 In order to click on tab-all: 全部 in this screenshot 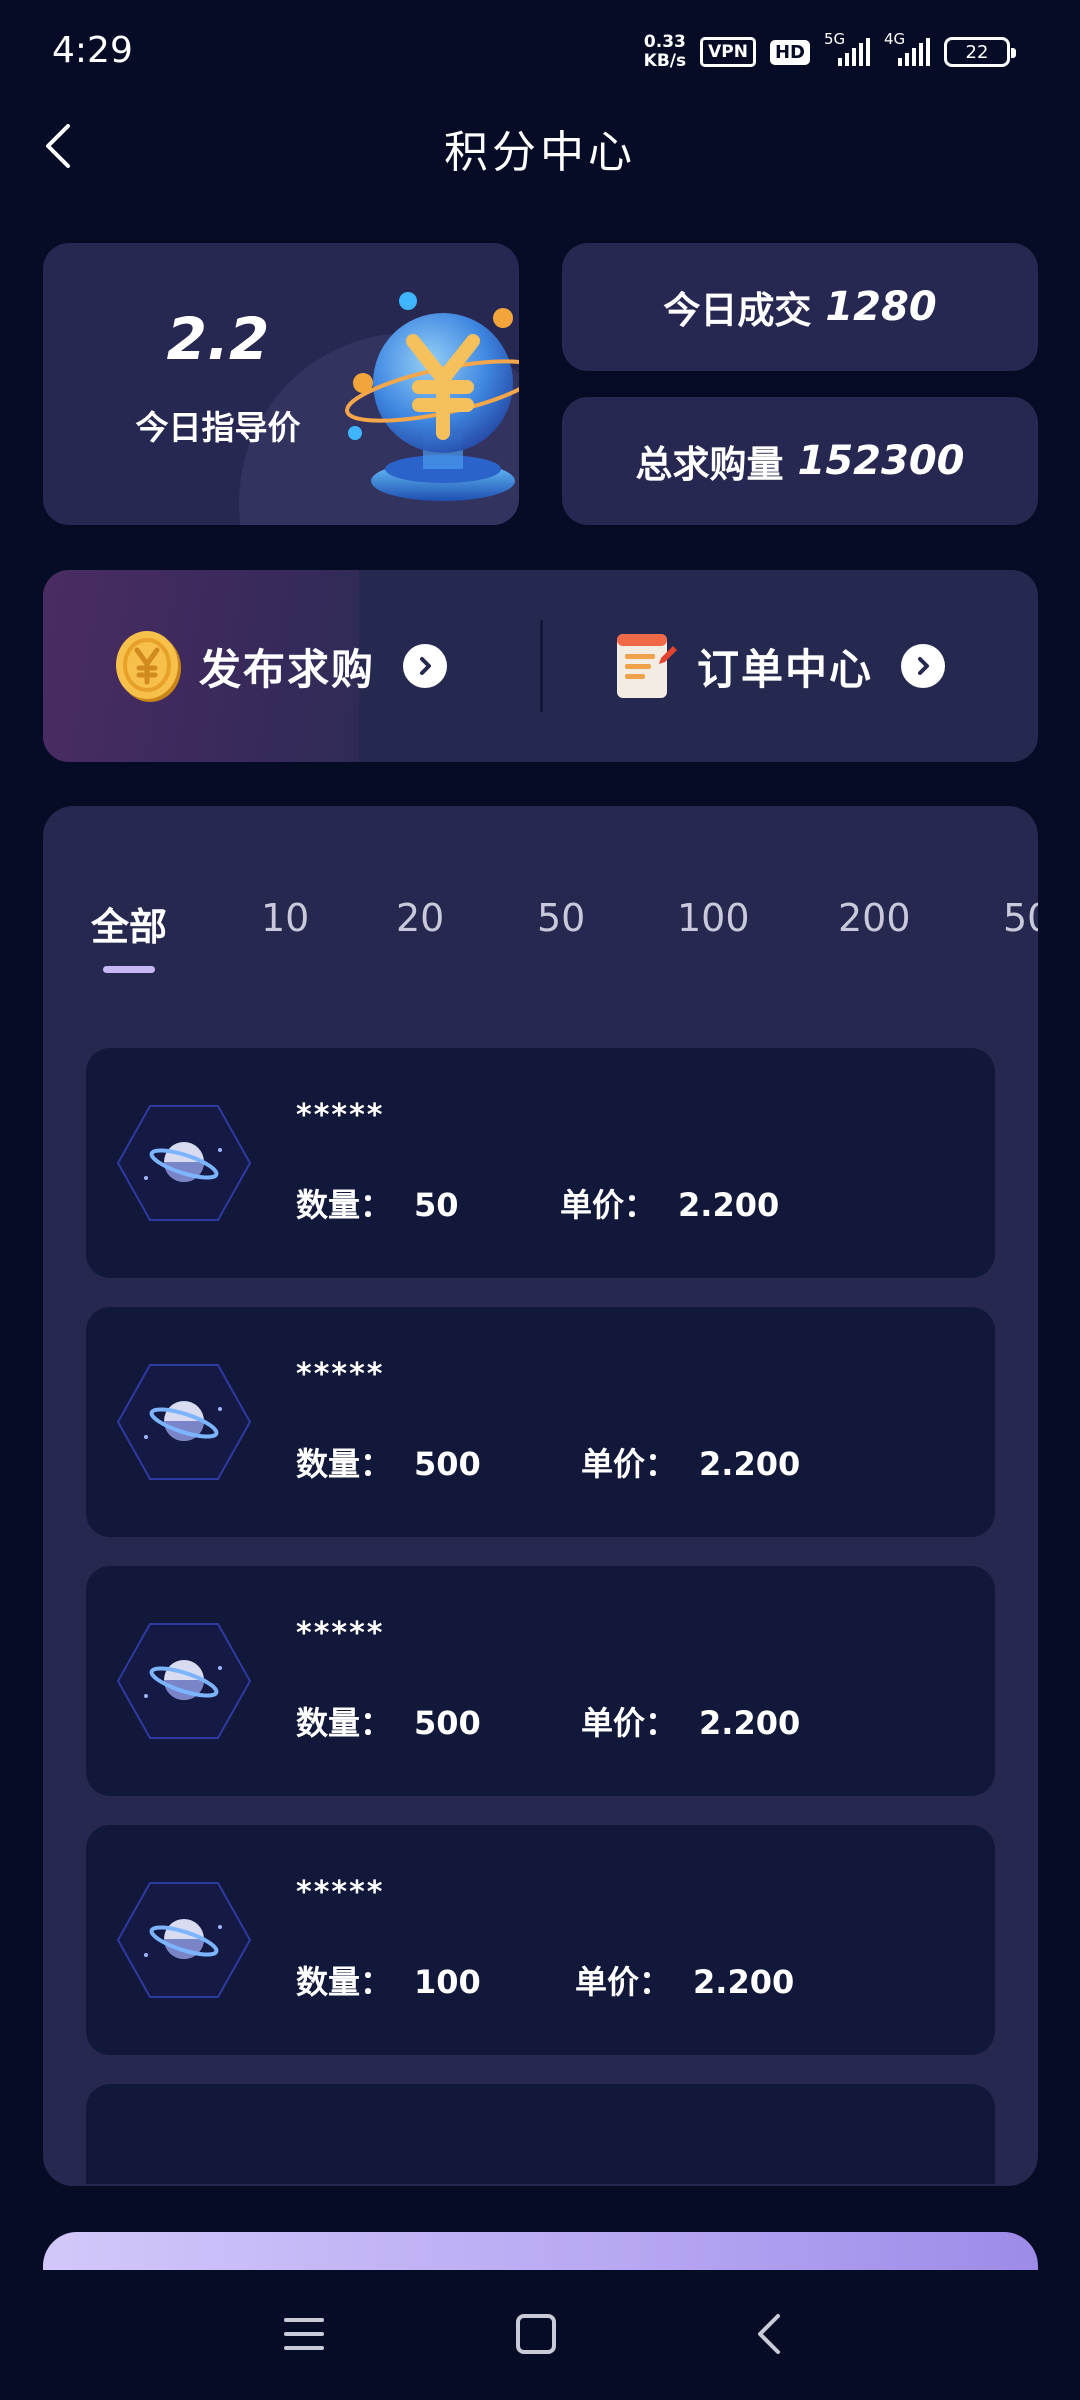, I will do `click(129, 923)`.